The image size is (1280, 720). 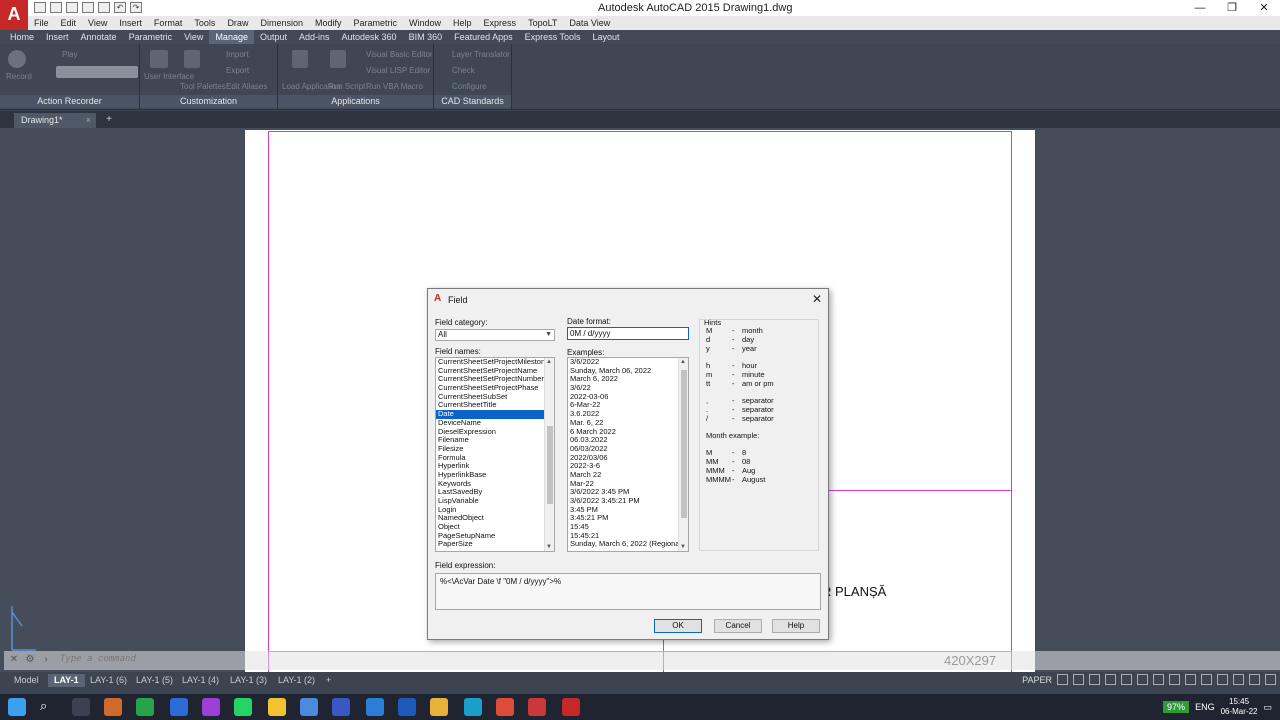 What do you see at coordinates (549, 547) in the screenshot?
I see `scroll-down-icon: ▼` at bounding box center [549, 547].